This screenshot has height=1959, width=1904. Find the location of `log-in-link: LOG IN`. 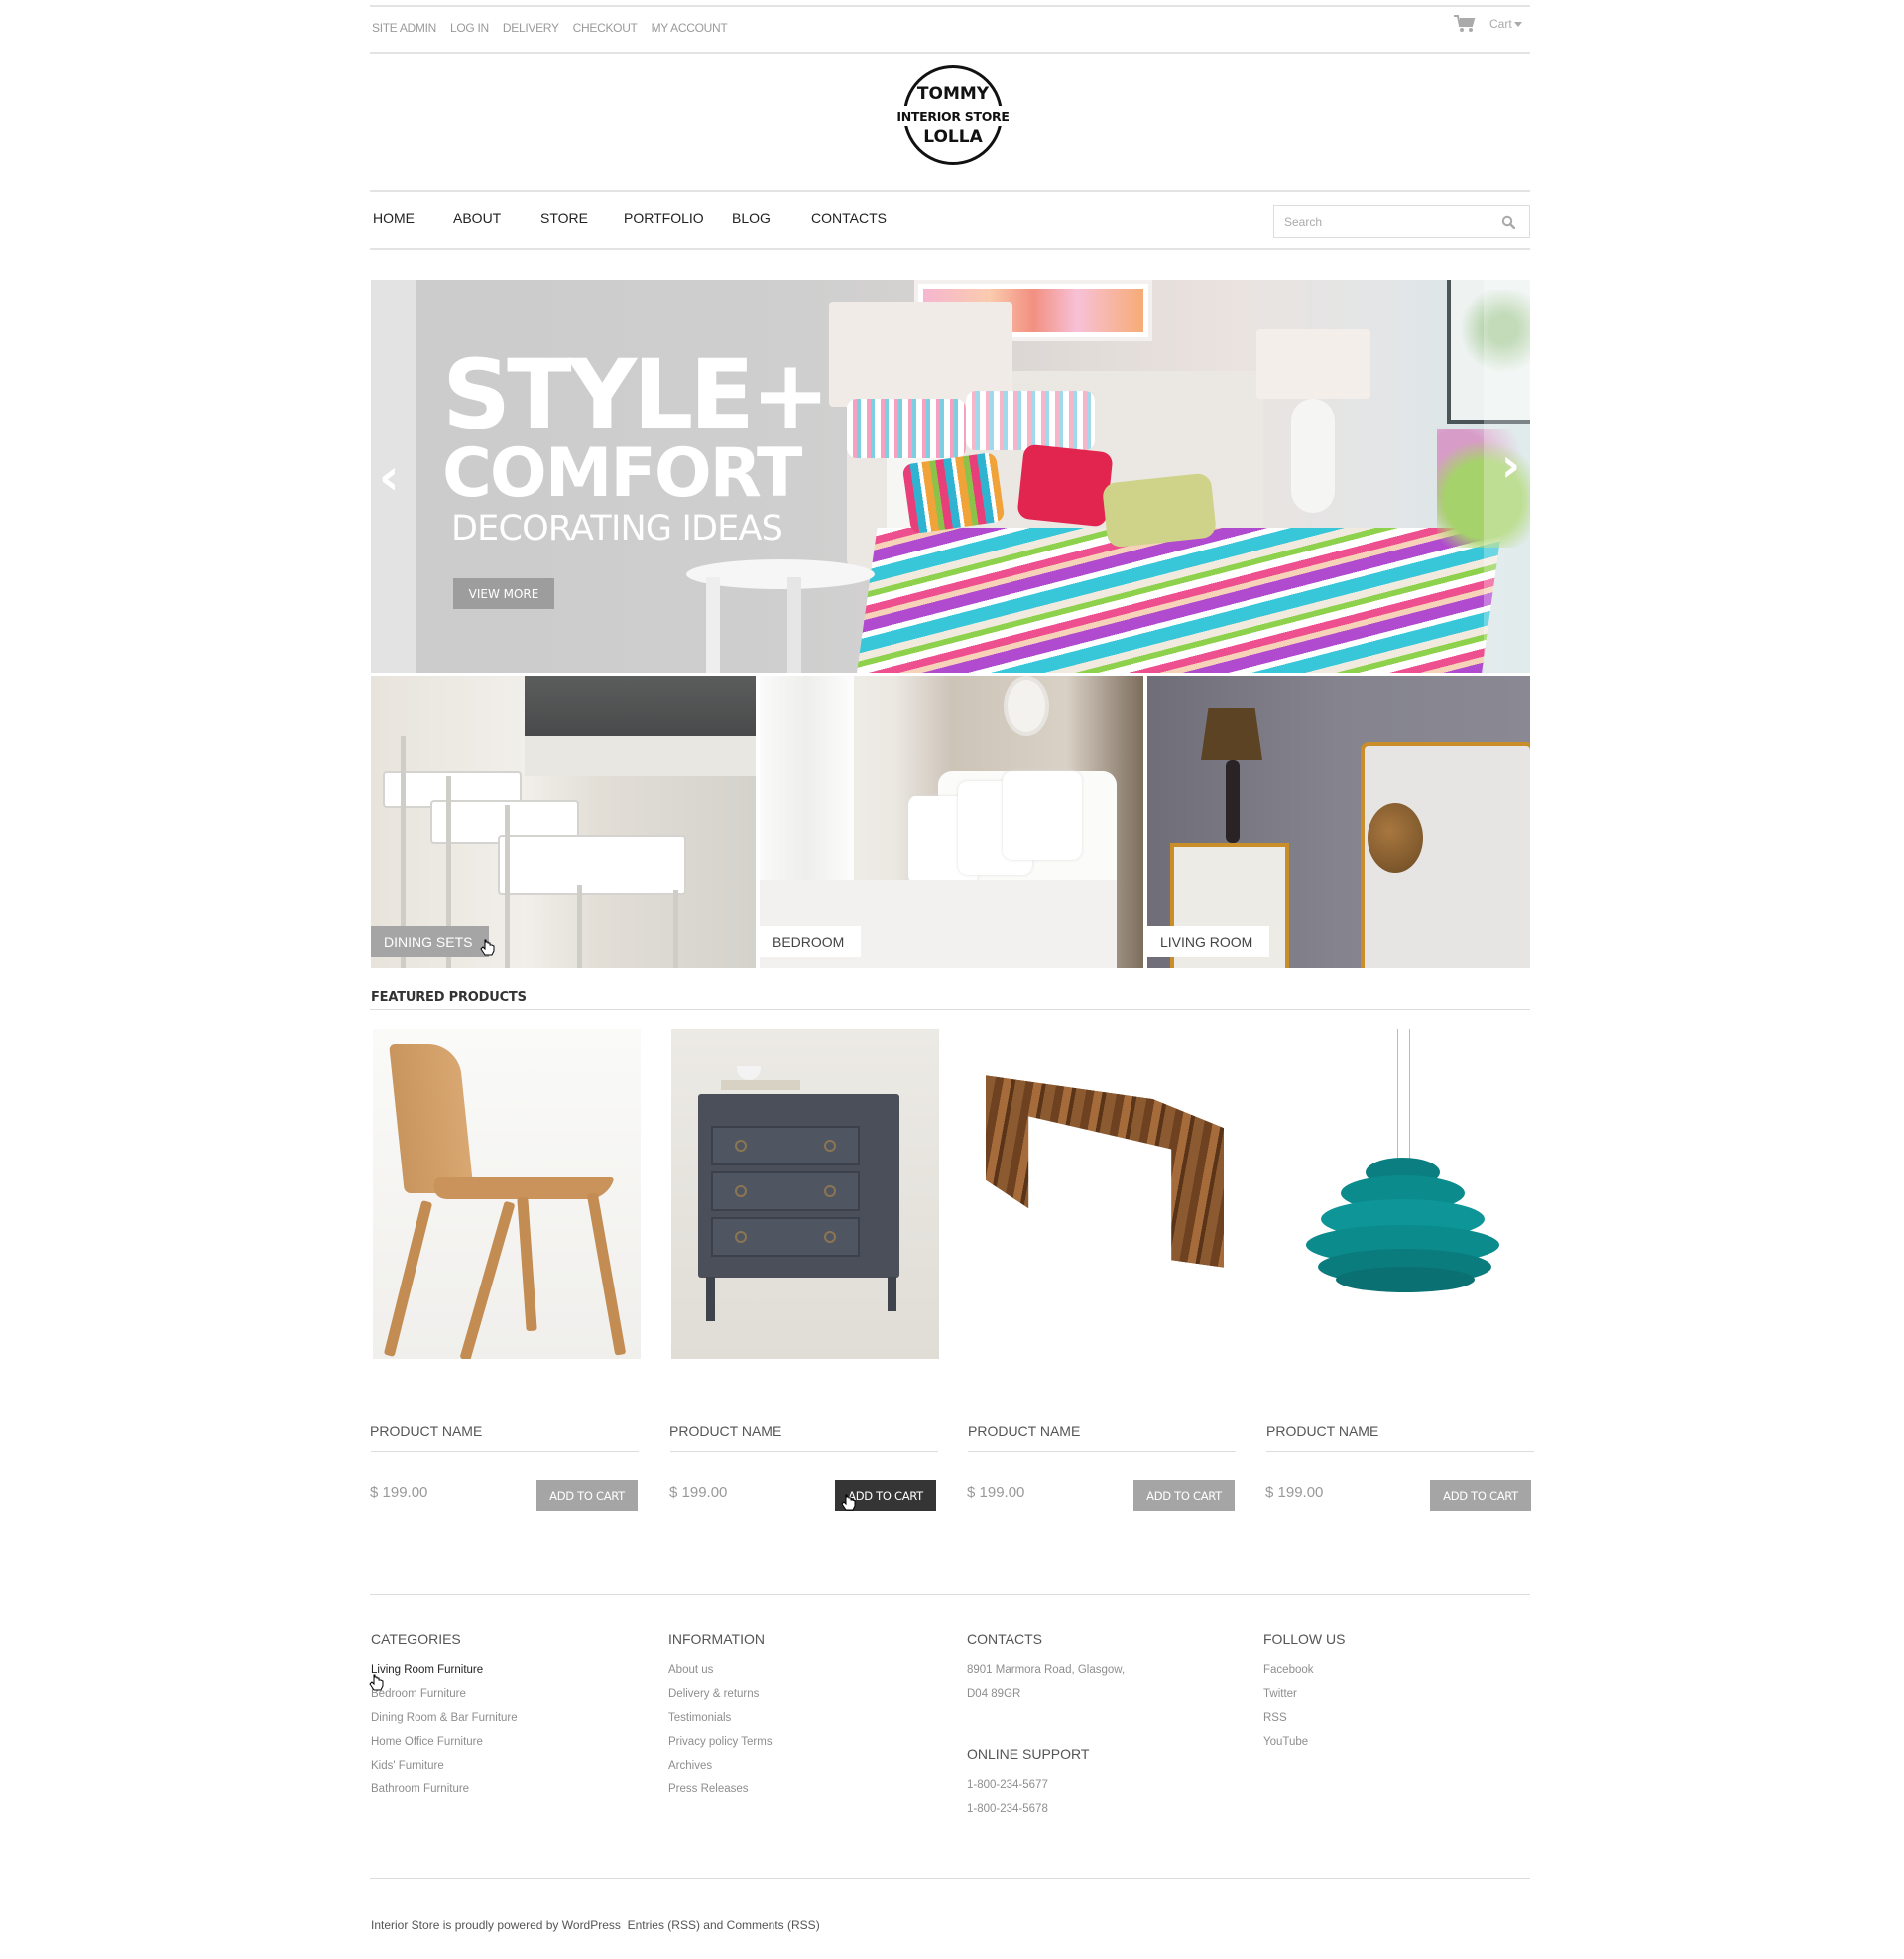

log-in-link: LOG IN is located at coordinates (469, 28).